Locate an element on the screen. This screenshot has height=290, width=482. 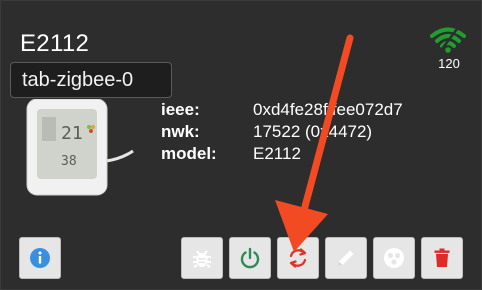
rename-button is located at coordinates (346, 258).